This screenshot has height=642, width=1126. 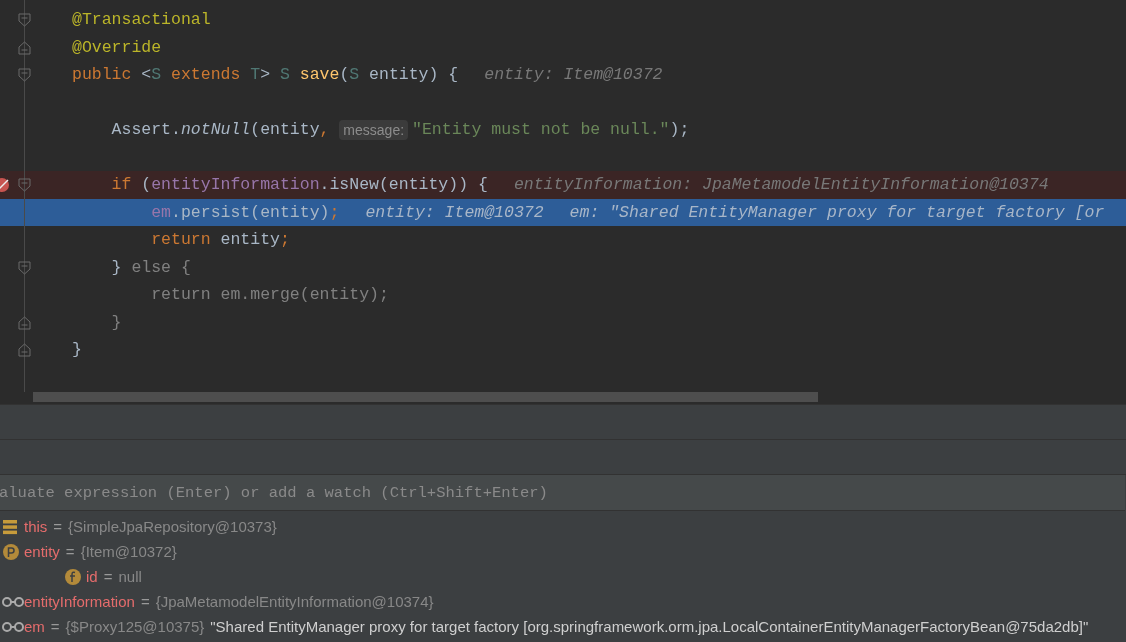 What do you see at coordinates (150, 267) in the screenshot?
I see `code-text: } else {` at bounding box center [150, 267].